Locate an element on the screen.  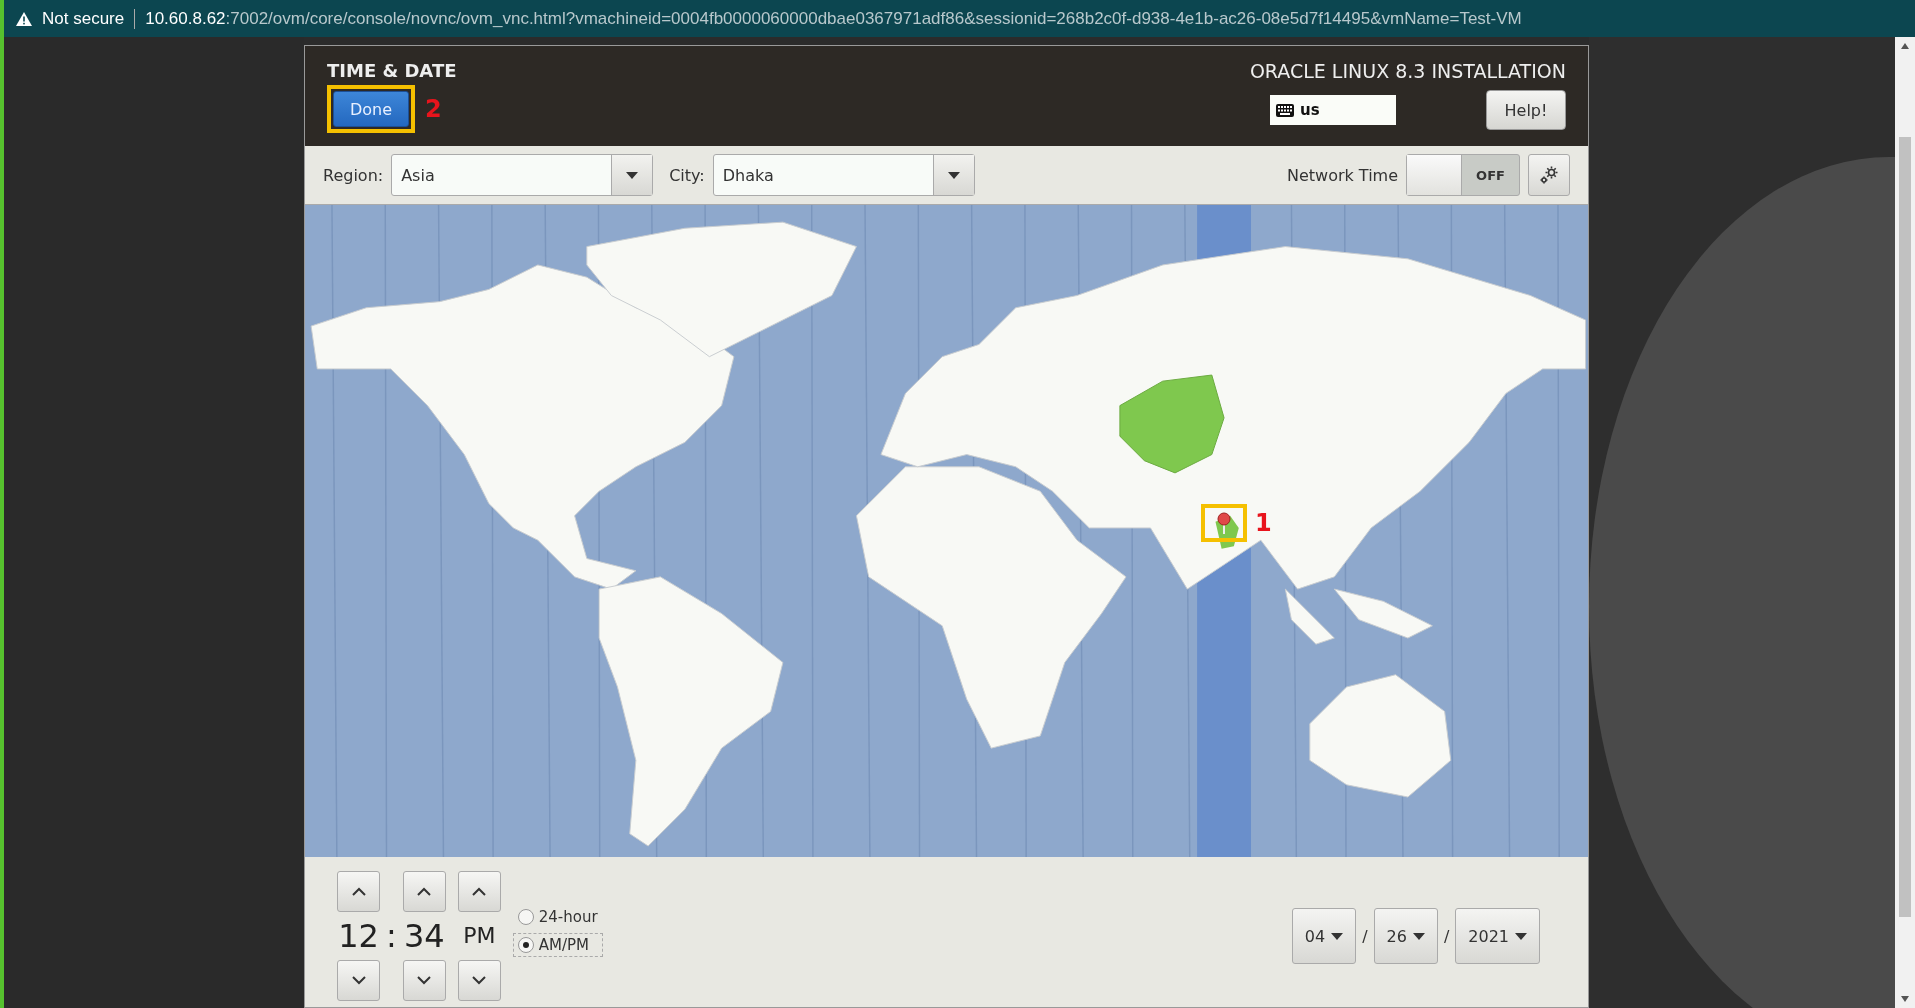
url-text: 10.60.8.62:7002/ovm/core/console/novnc/ovm_vnc.html?vmachineid=0004fb0000060000dbae0367971adf86&sessionid=268b2c0f-d938-4e1b-ac26-08e5d7f14495&vmName=Test-VM is located at coordinates (833, 18).